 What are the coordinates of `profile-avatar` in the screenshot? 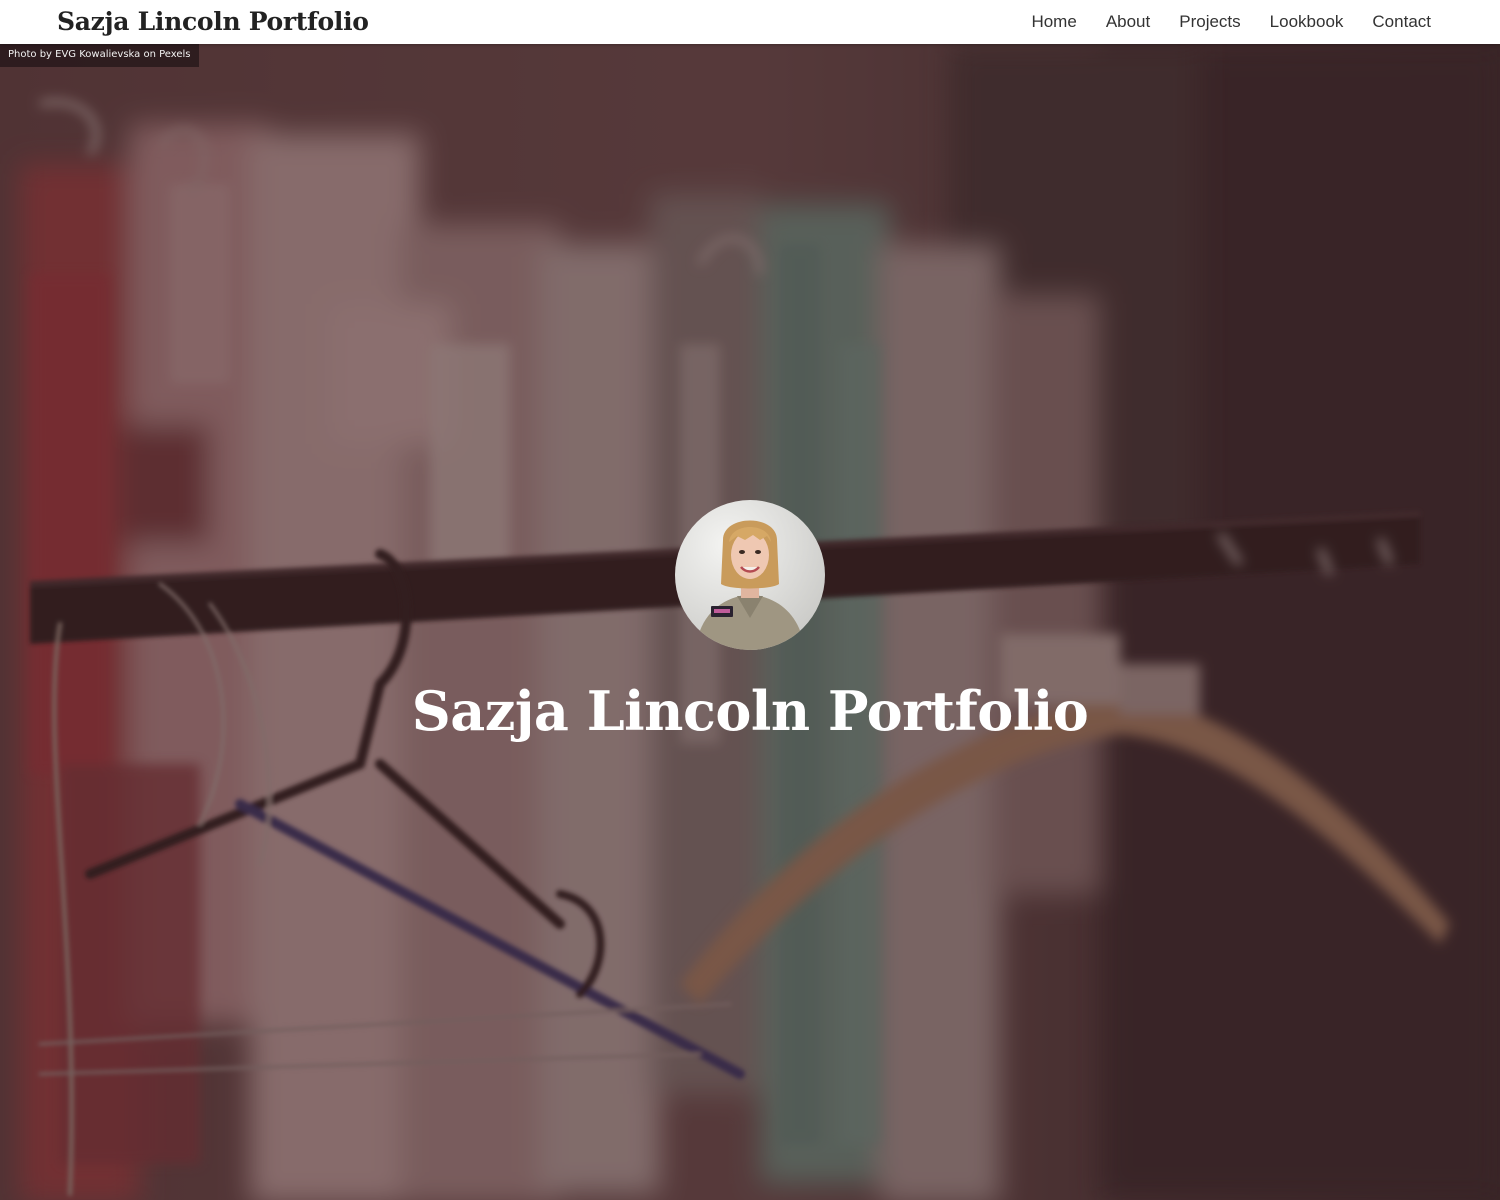 It's located at (750, 575).